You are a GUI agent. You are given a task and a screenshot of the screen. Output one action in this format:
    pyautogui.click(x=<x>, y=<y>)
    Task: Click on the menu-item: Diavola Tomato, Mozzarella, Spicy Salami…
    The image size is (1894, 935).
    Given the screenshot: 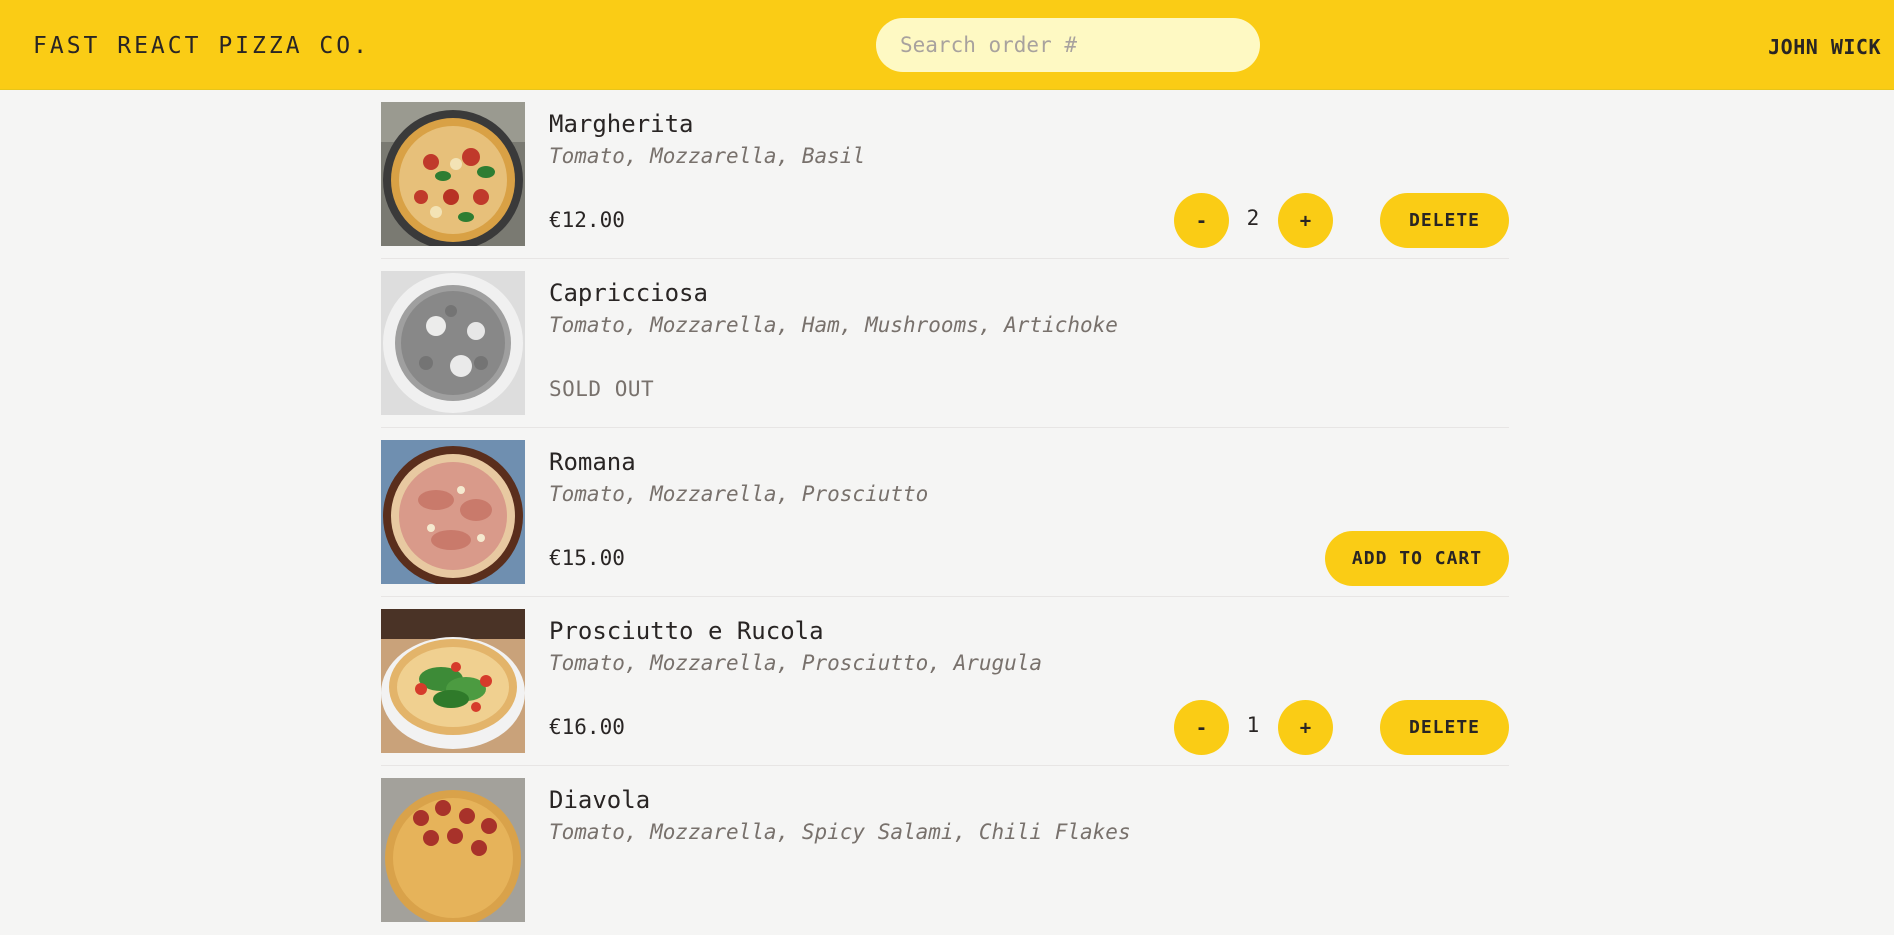 What is the action you would take?
    pyautogui.click(x=945, y=850)
    